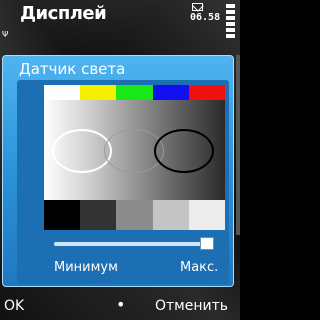 The image size is (320, 320). I want to click on signal-strength-icon, so click(9, 26).